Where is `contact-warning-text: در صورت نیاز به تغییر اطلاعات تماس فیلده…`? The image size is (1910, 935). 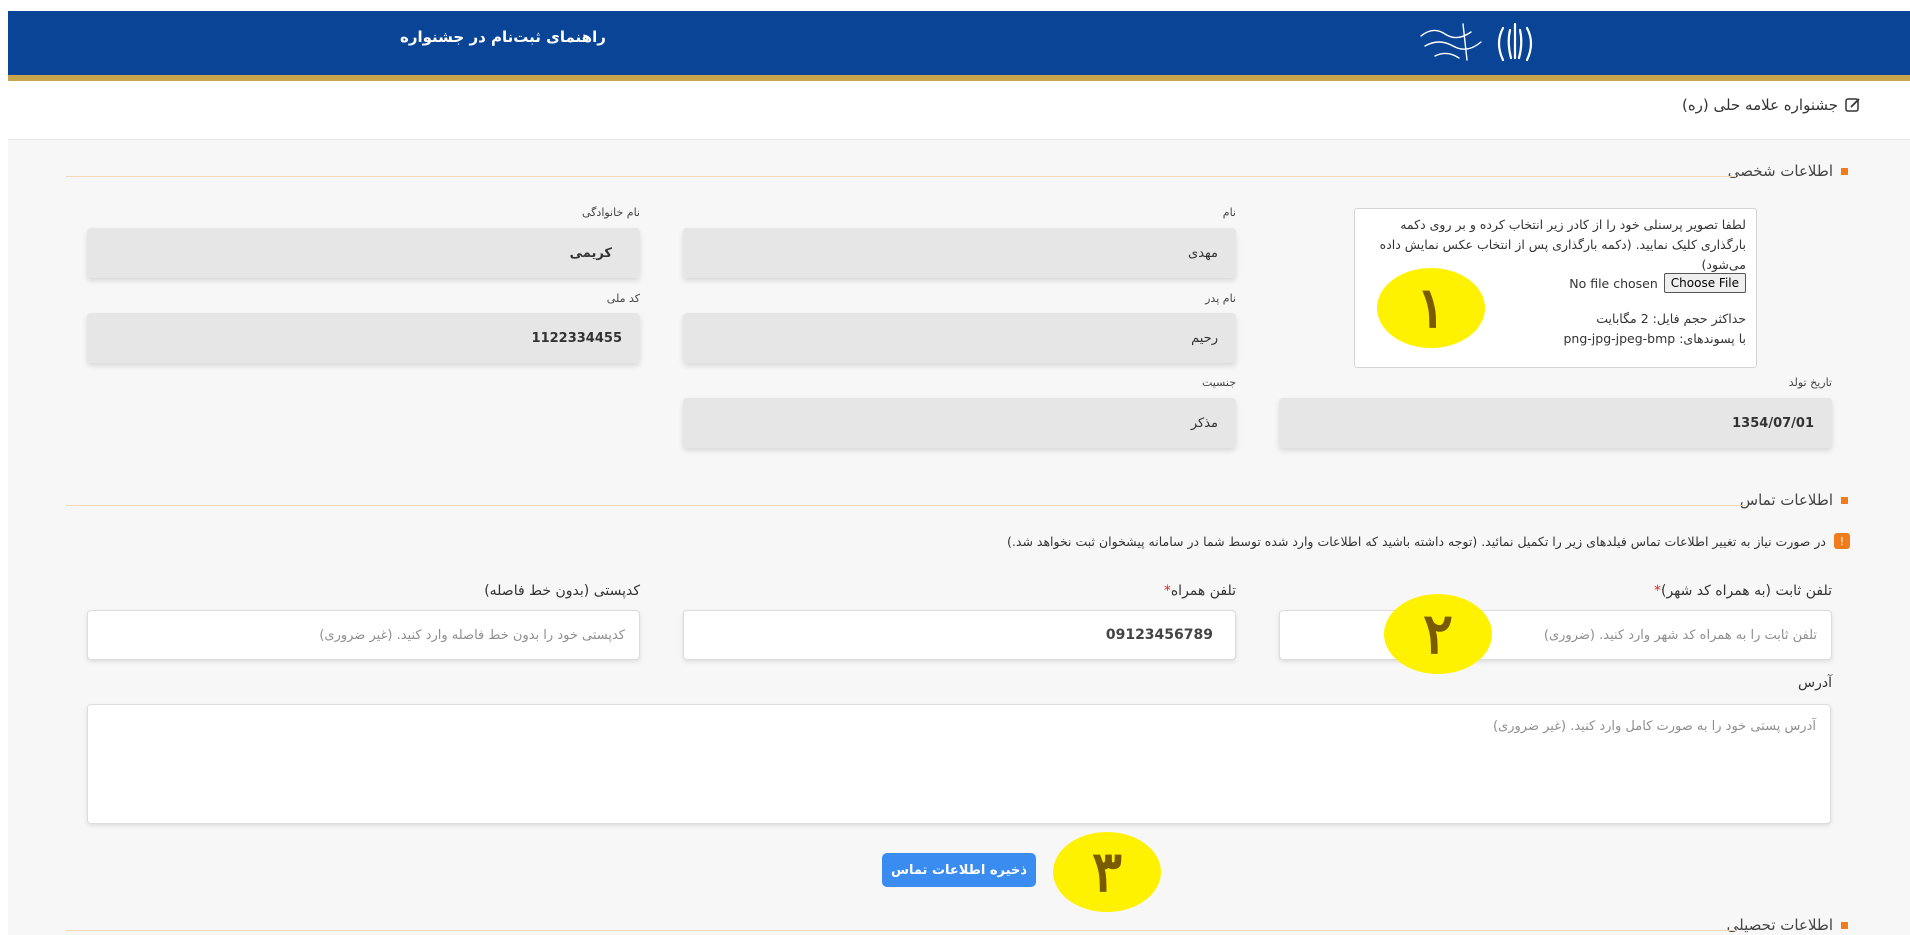 contact-warning-text: در صورت نیاز به تغییر اطلاعات تماس فیلده… is located at coordinates (1416, 541).